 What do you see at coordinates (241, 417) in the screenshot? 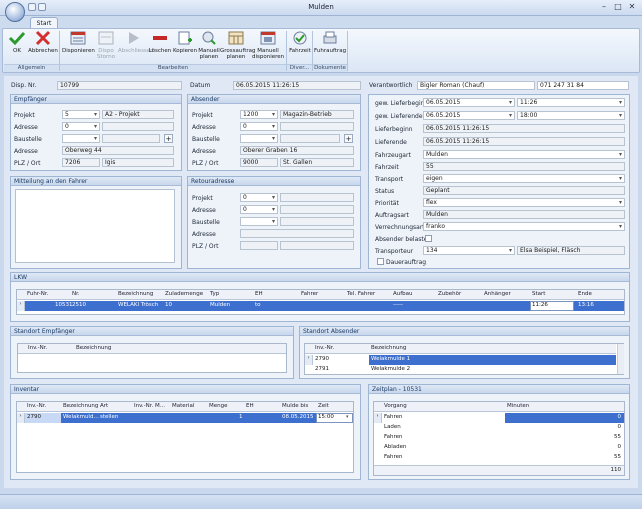
I see `cell: 1` at bounding box center [241, 417].